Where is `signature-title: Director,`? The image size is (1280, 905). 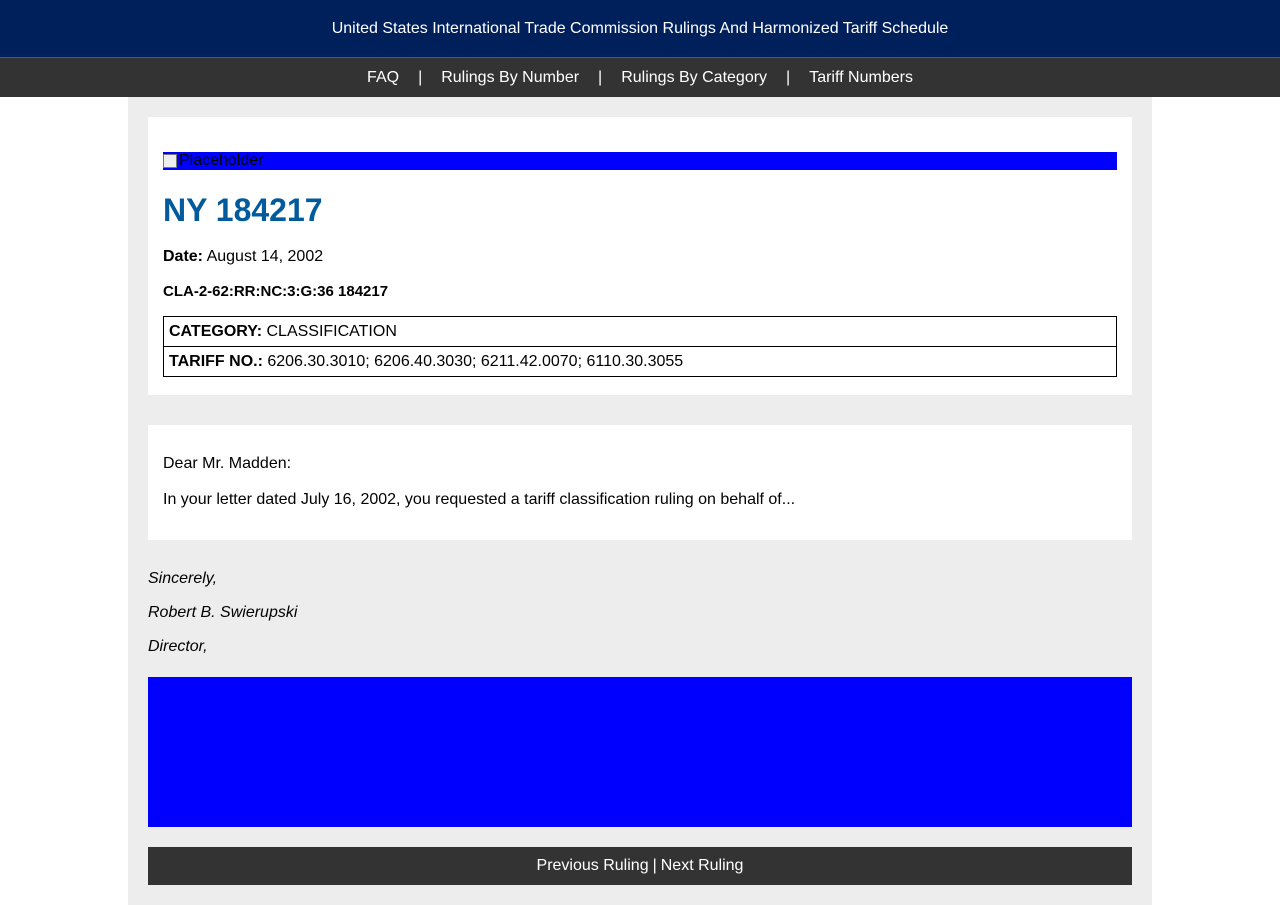 signature-title: Director, is located at coordinates (178, 646).